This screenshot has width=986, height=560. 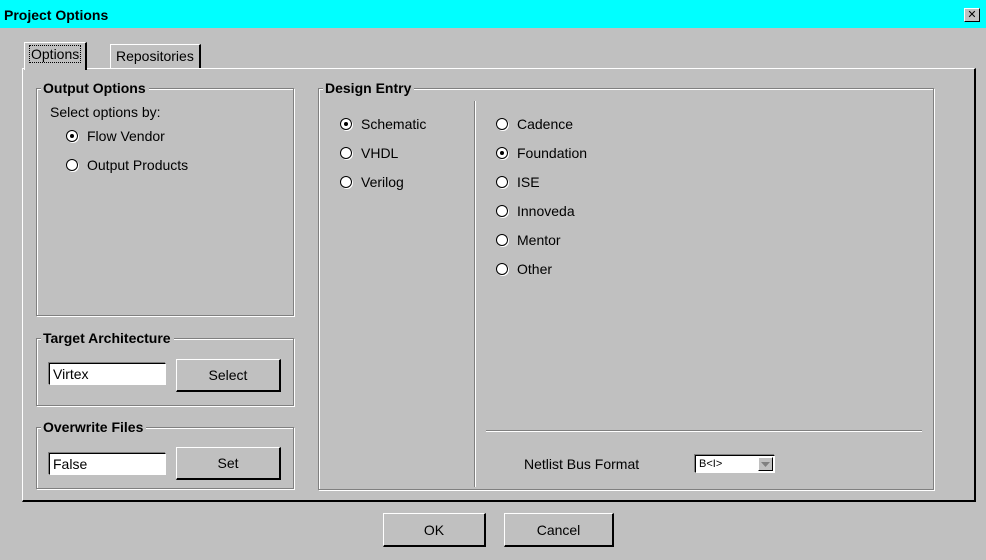 I want to click on ok-button-label: OK, so click(x=434, y=529).